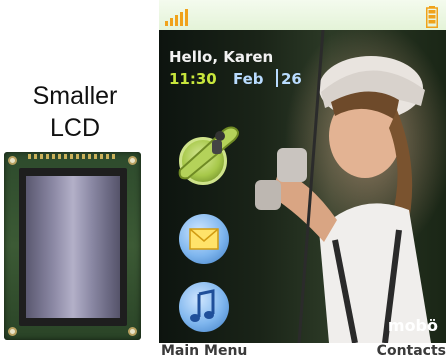 The width and height of the screenshot is (446, 361). I want to click on music-shortcut-button, so click(204, 307).